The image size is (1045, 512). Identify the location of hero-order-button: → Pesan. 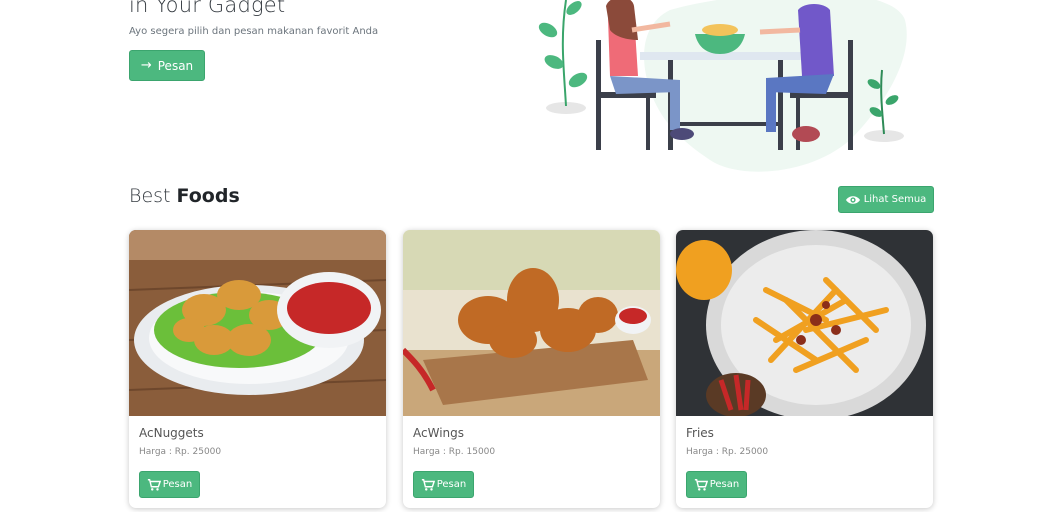
(167, 65).